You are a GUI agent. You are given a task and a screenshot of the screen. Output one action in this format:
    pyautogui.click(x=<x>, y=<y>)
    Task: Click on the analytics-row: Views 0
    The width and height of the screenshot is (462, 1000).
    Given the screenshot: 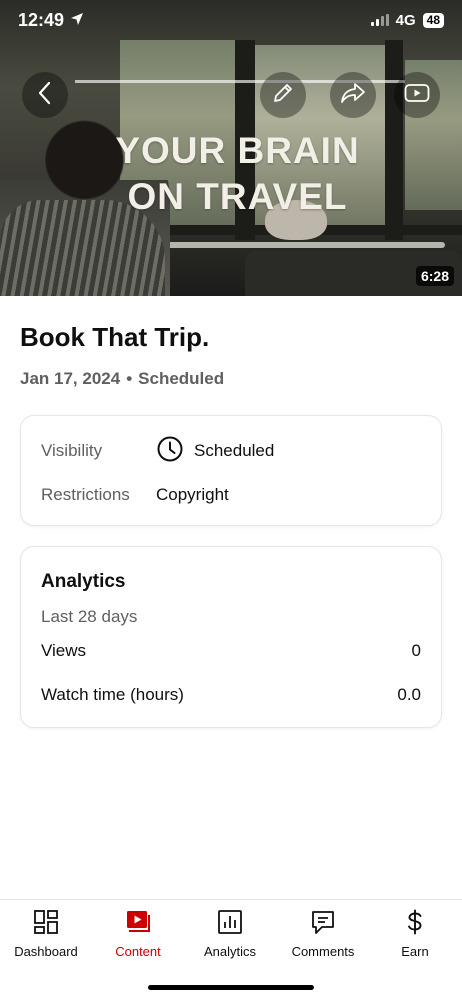 What is the action you would take?
    pyautogui.click(x=231, y=651)
    